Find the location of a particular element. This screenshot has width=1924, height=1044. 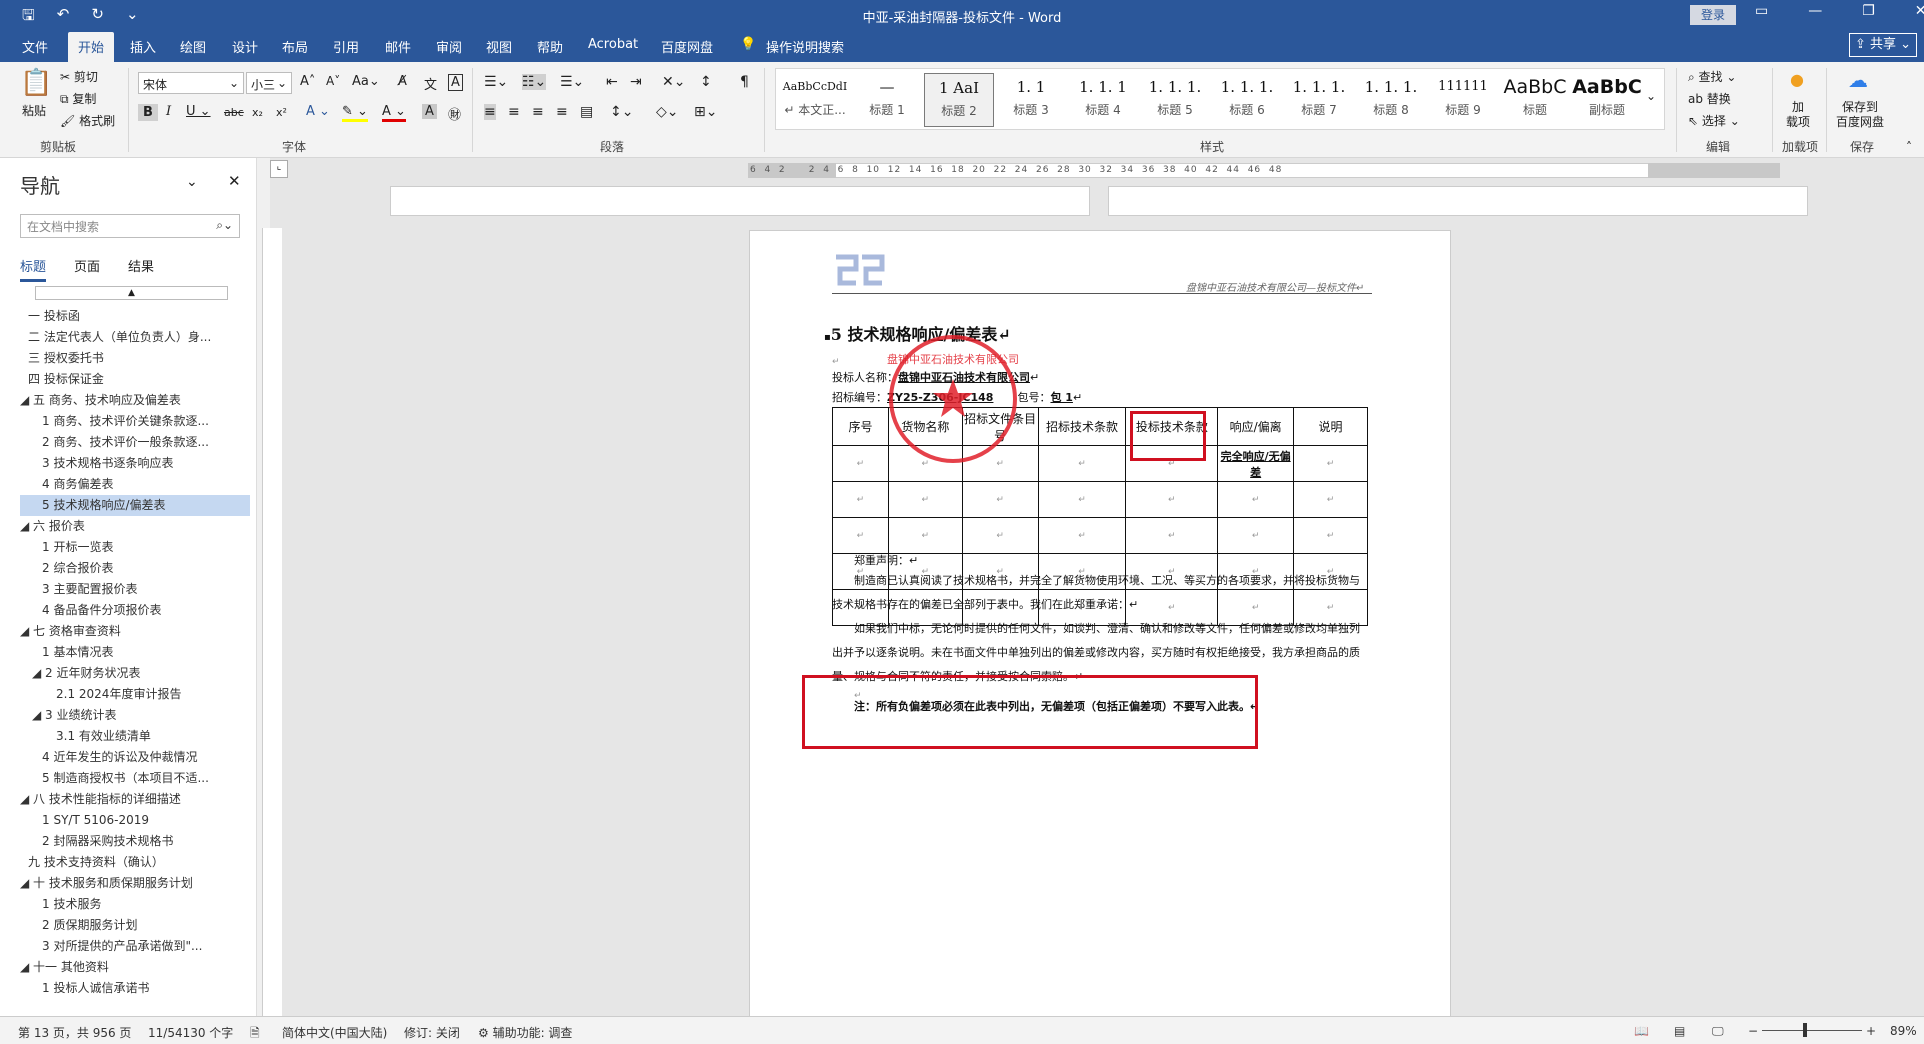

shrink-font-icon: A˅ is located at coordinates (333, 81).